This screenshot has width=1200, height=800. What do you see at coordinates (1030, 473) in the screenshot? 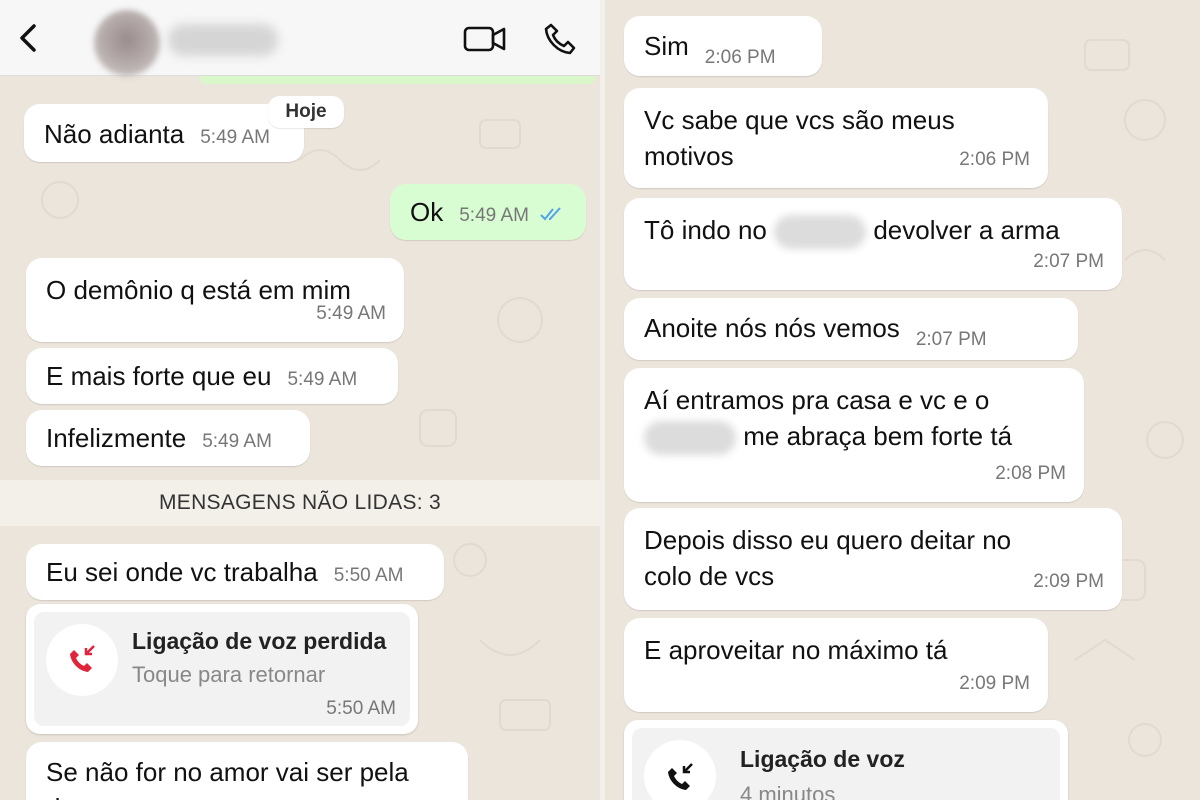
I see `message-time: 2:08 PM` at bounding box center [1030, 473].